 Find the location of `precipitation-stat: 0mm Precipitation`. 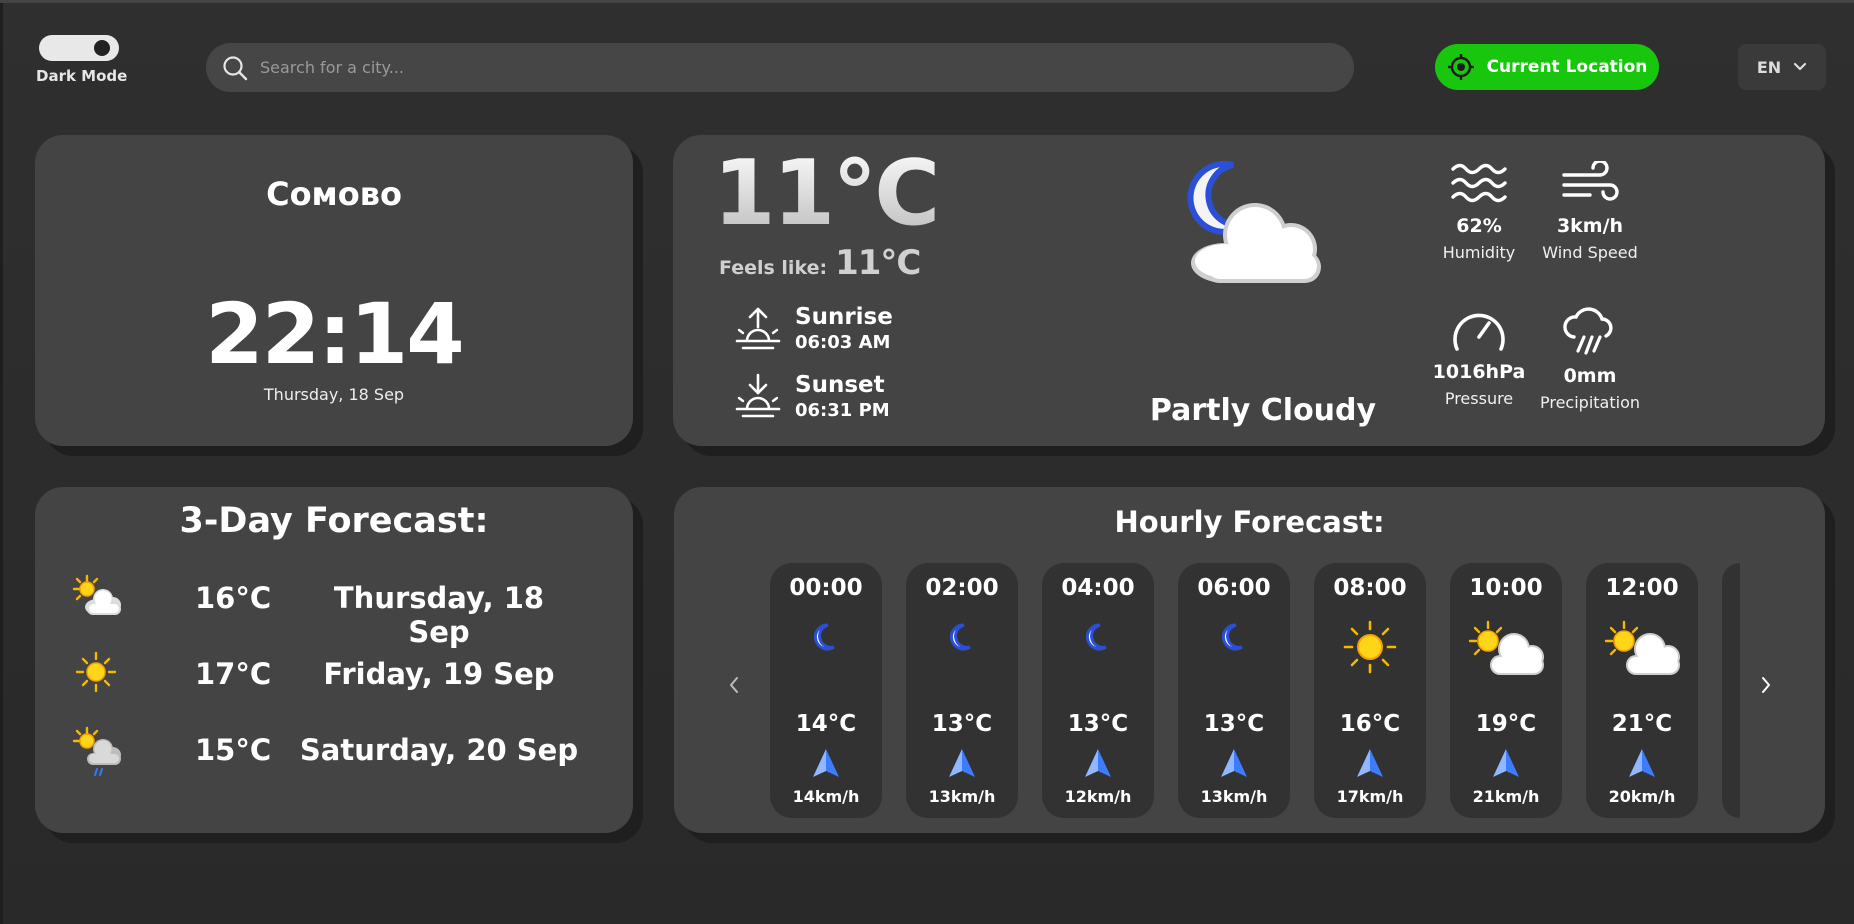

precipitation-stat: 0mm Precipitation is located at coordinates (1590, 359).